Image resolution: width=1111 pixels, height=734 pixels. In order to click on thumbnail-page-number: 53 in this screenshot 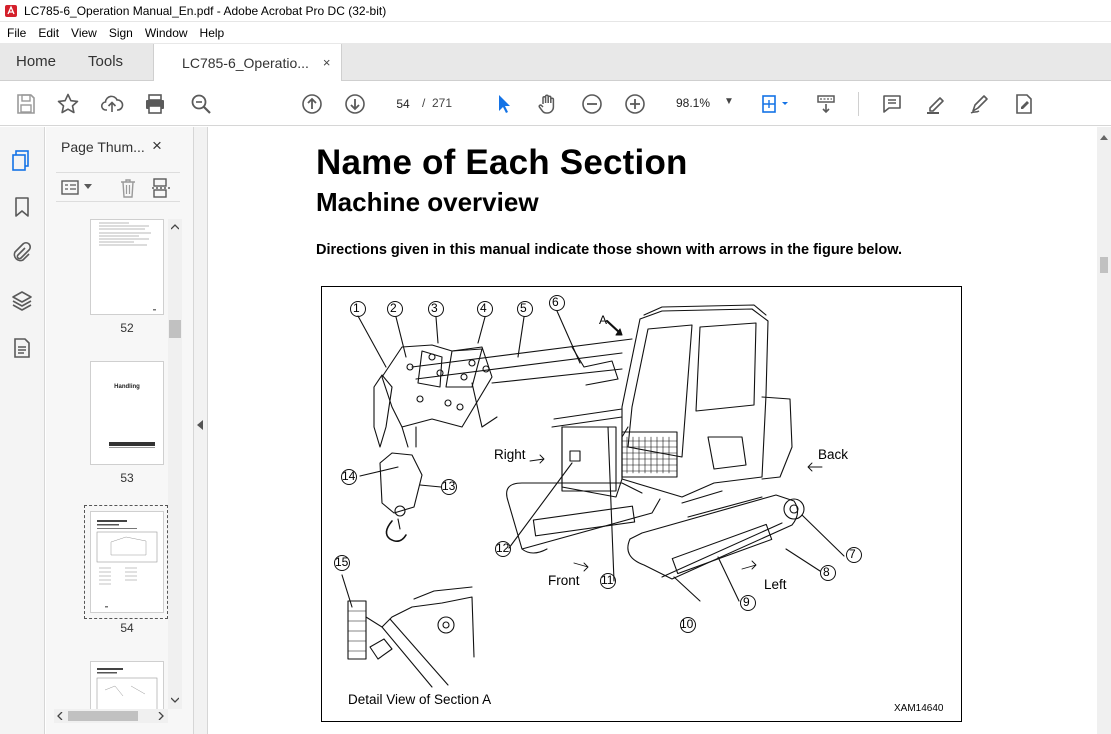, I will do `click(127, 478)`.